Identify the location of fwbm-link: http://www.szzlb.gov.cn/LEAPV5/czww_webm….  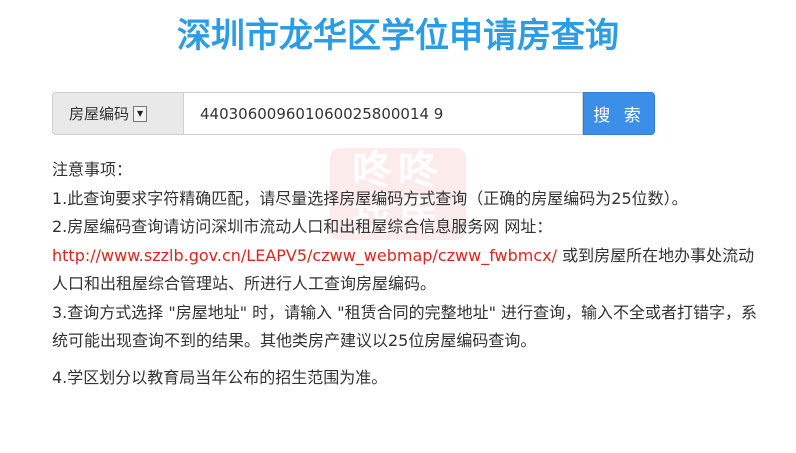
(304, 255).